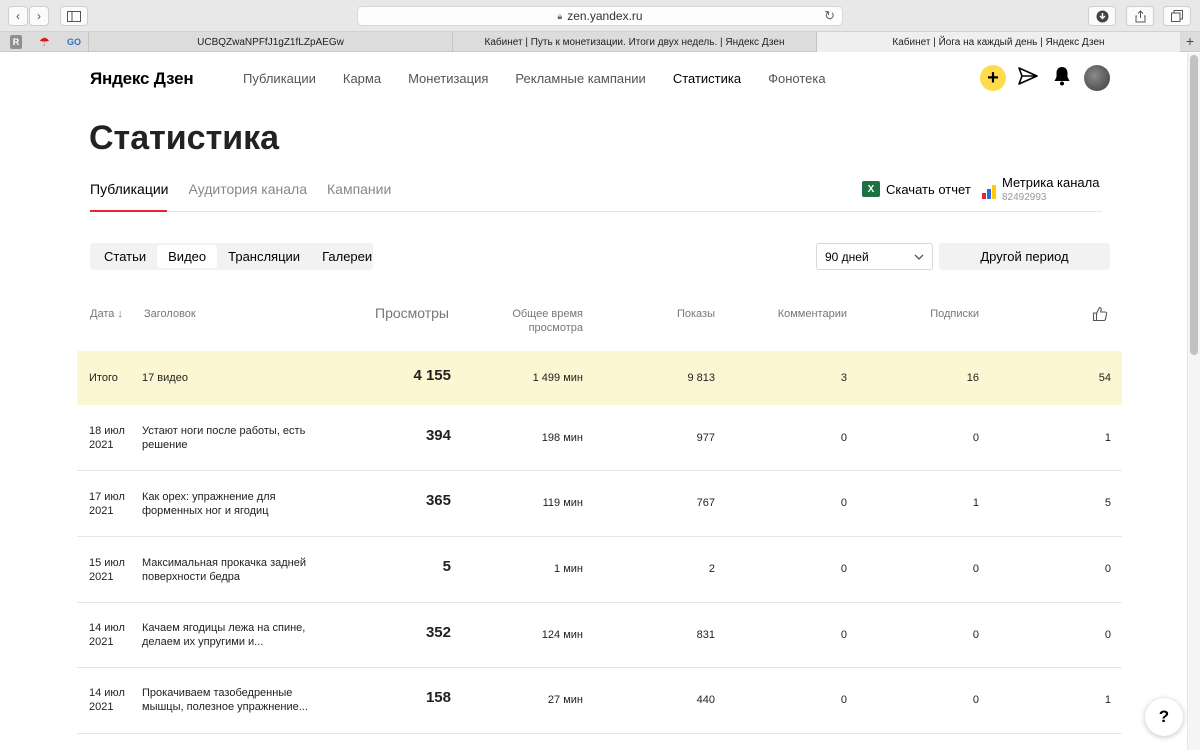 Image resolution: width=1200 pixels, height=750 pixels. Describe the element at coordinates (39, 16) in the screenshot. I see `forward-button: ›` at that location.